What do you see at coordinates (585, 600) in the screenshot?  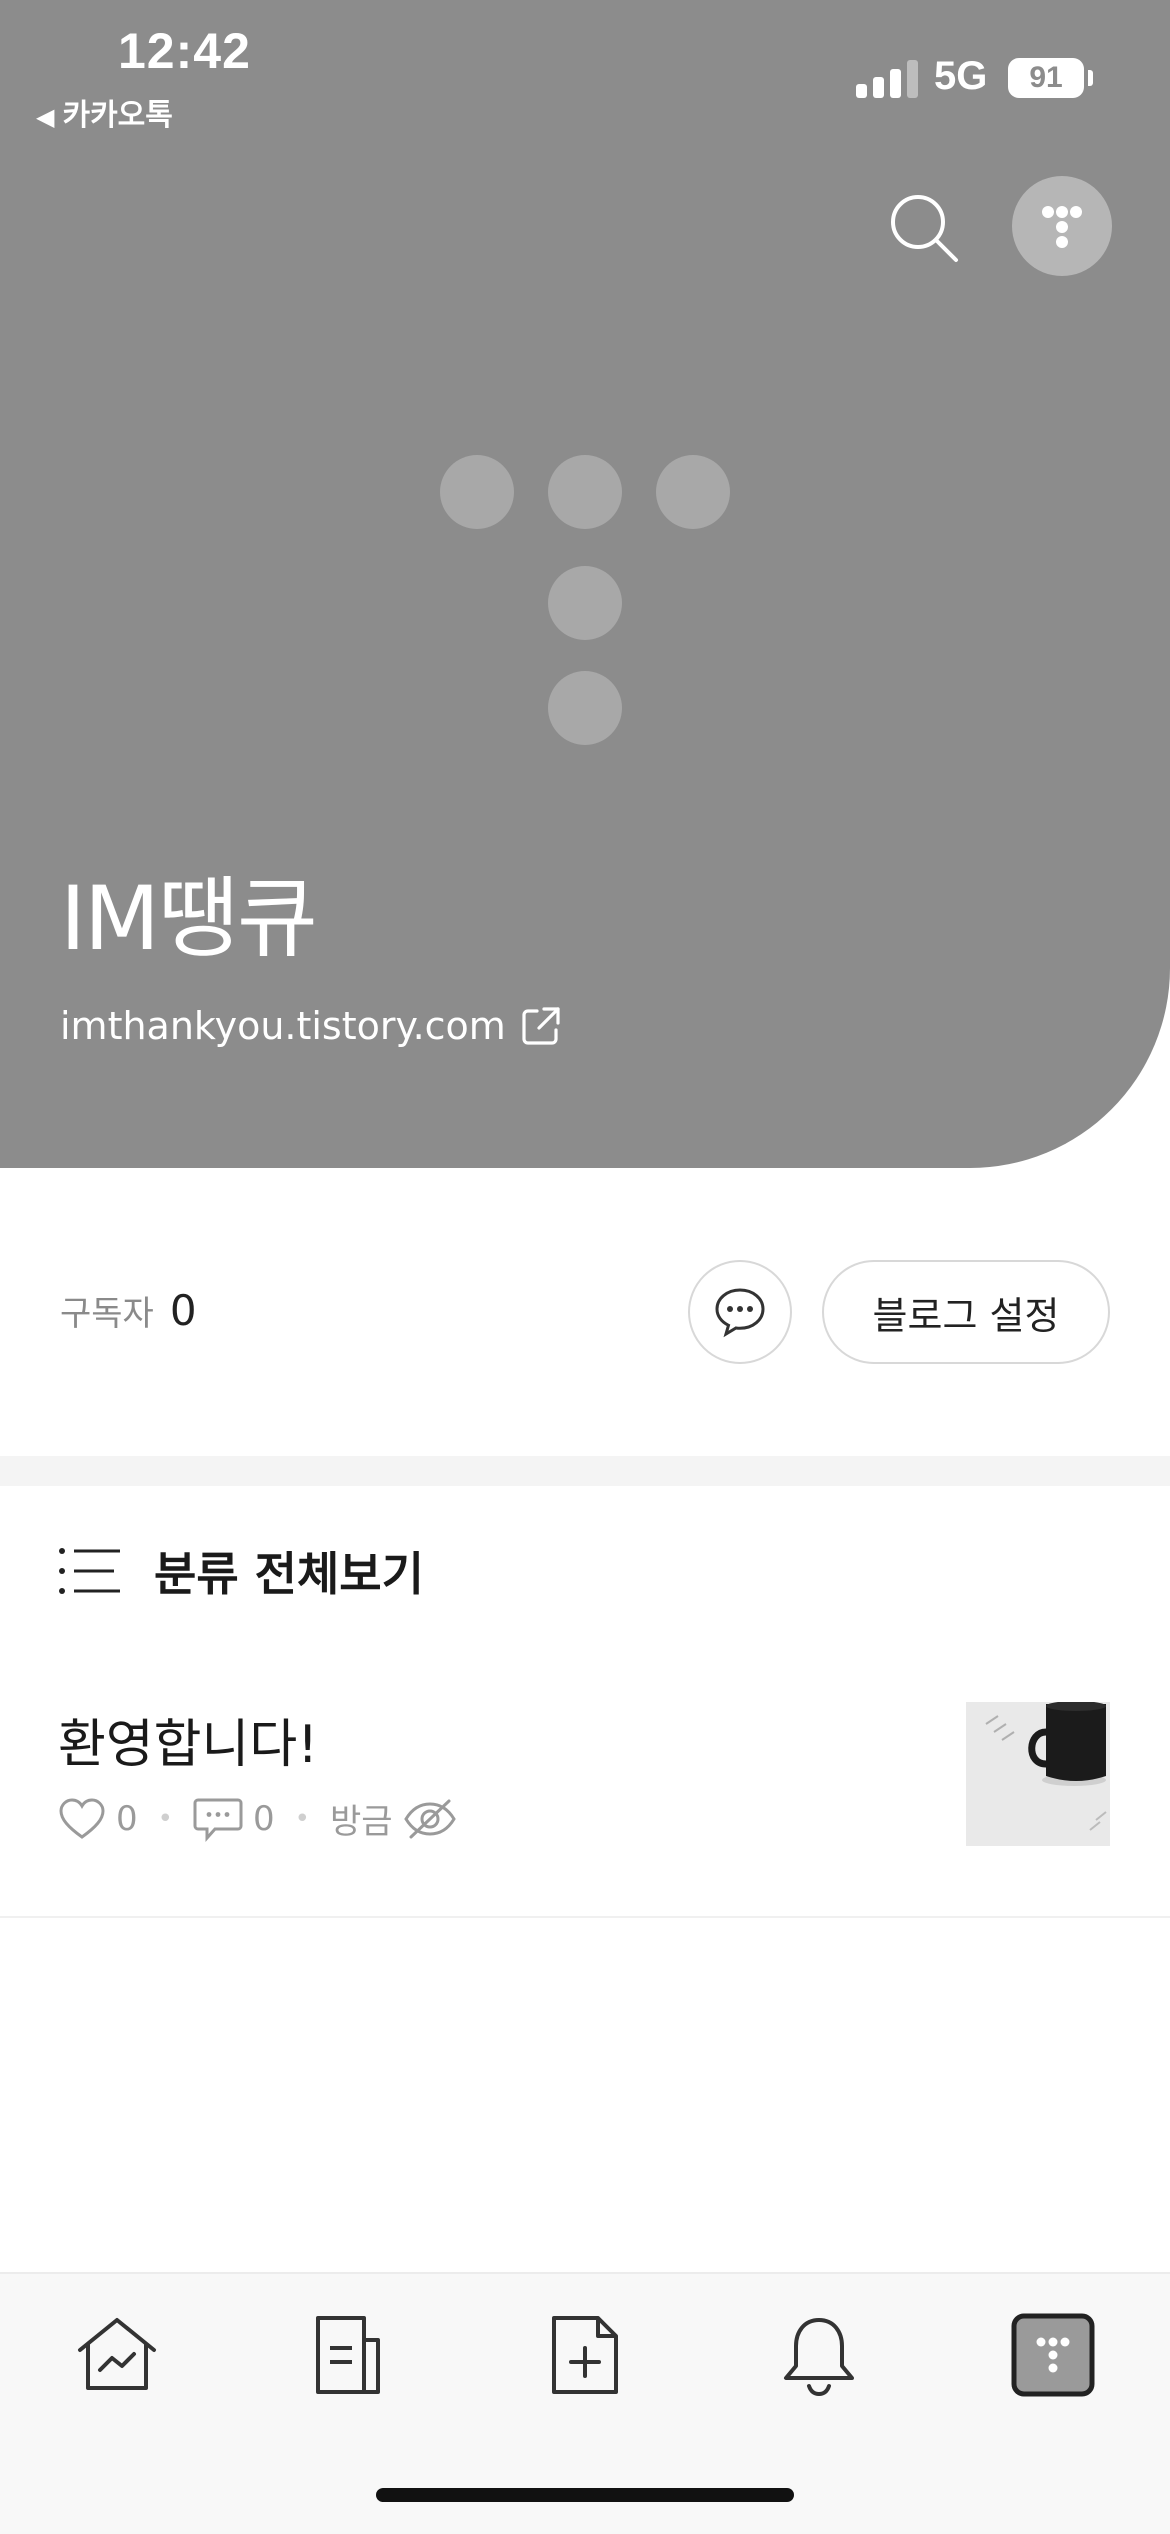 I see `tistory-logo-large-icon` at bounding box center [585, 600].